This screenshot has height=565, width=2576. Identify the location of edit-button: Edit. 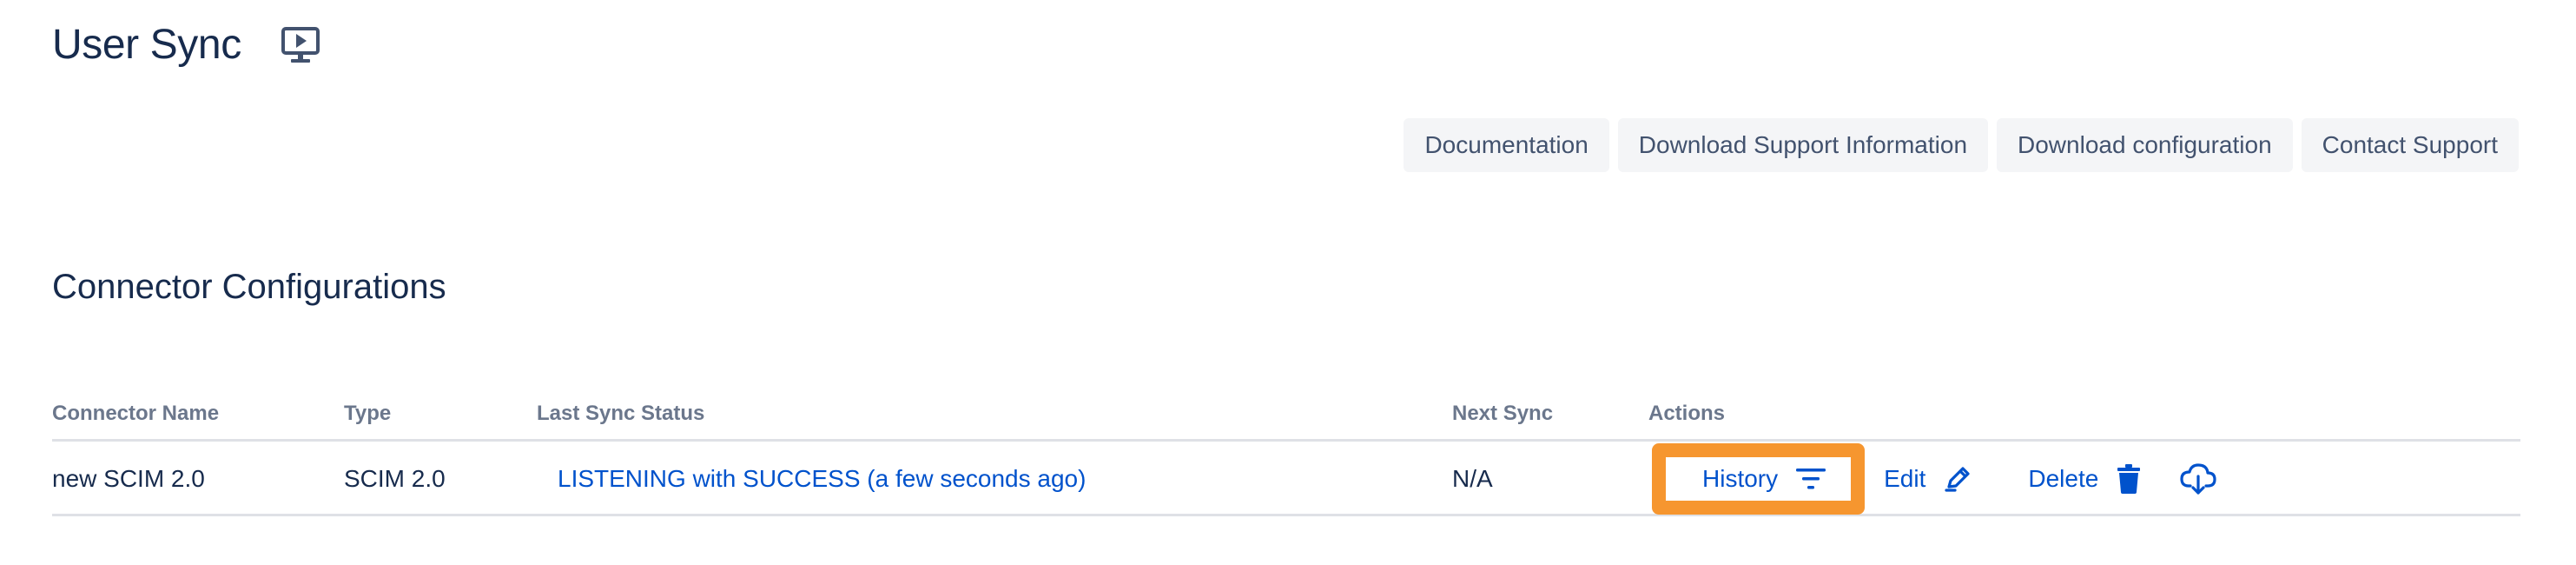
(1928, 479).